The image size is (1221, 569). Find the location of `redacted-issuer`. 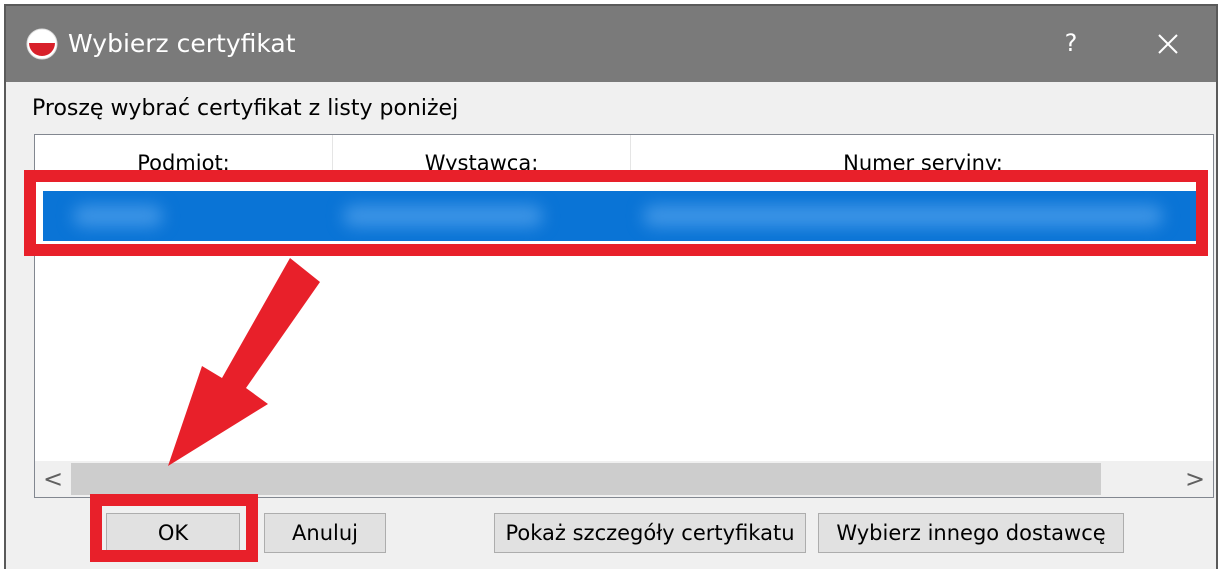

redacted-issuer is located at coordinates (443, 216).